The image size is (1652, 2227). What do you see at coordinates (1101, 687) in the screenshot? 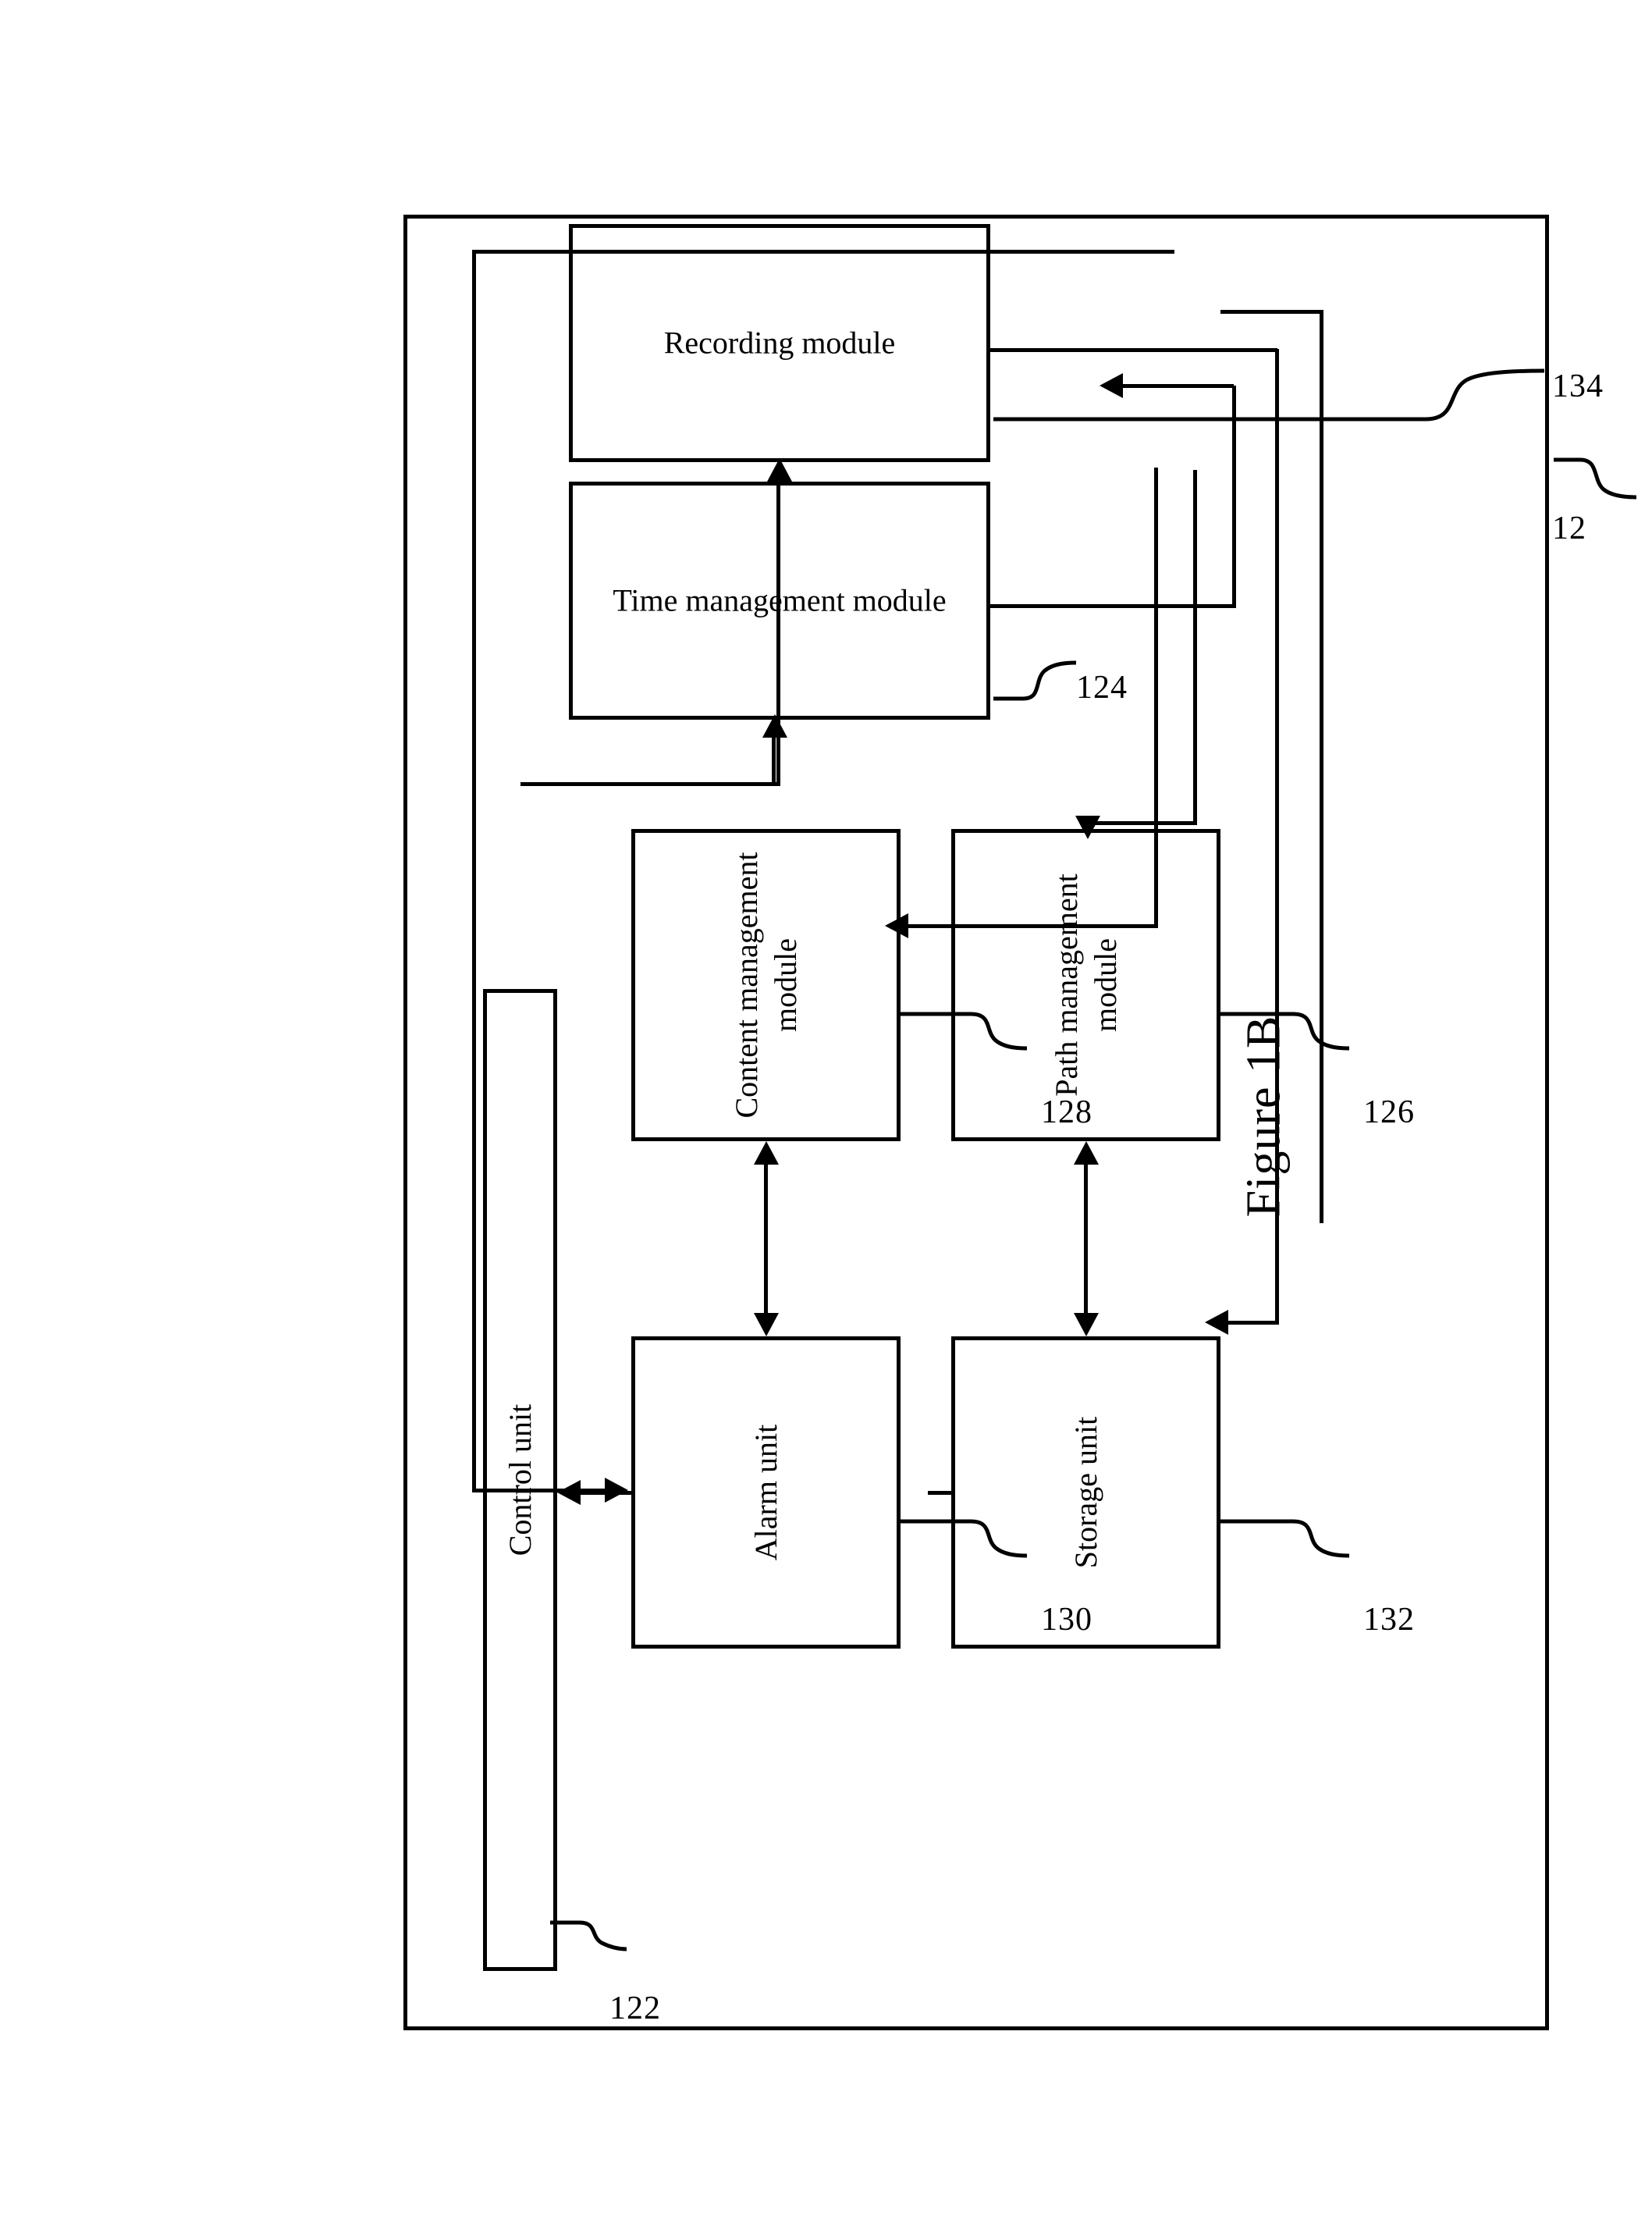
I see `refnum-time-management-module: 124` at bounding box center [1101, 687].